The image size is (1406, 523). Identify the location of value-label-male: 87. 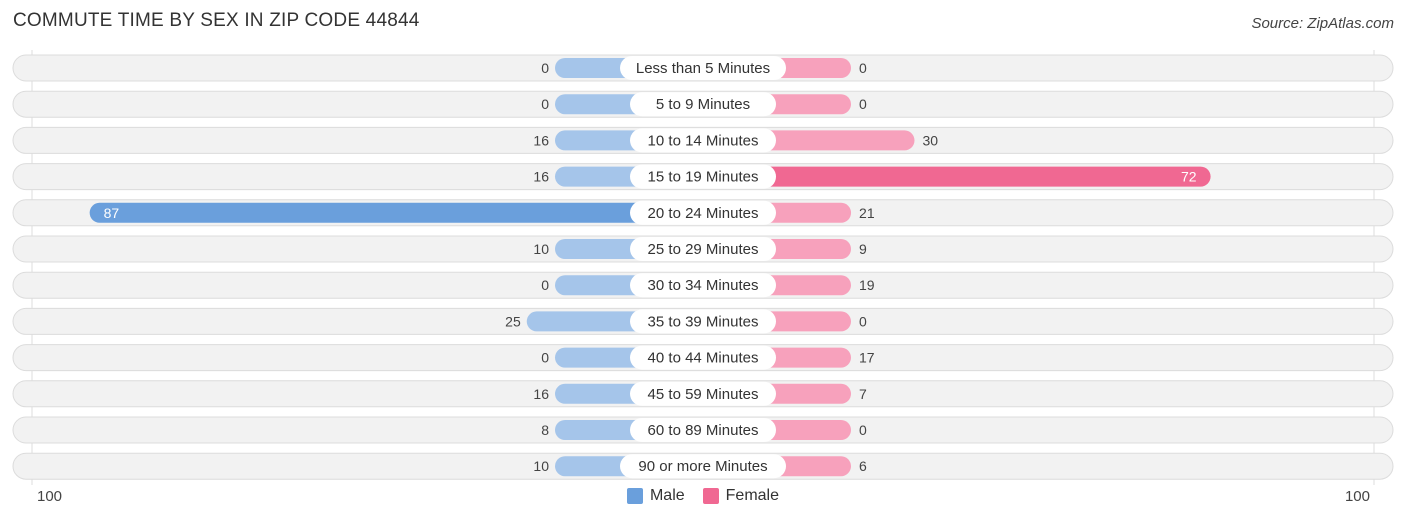
(112, 213).